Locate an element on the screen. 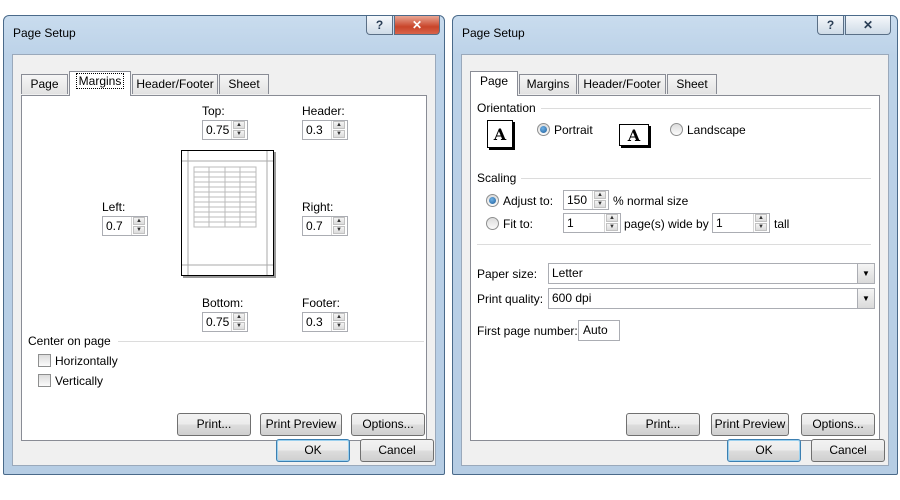  right-margin-spinner: 0.7 ▲ ▼ is located at coordinates (325, 226).